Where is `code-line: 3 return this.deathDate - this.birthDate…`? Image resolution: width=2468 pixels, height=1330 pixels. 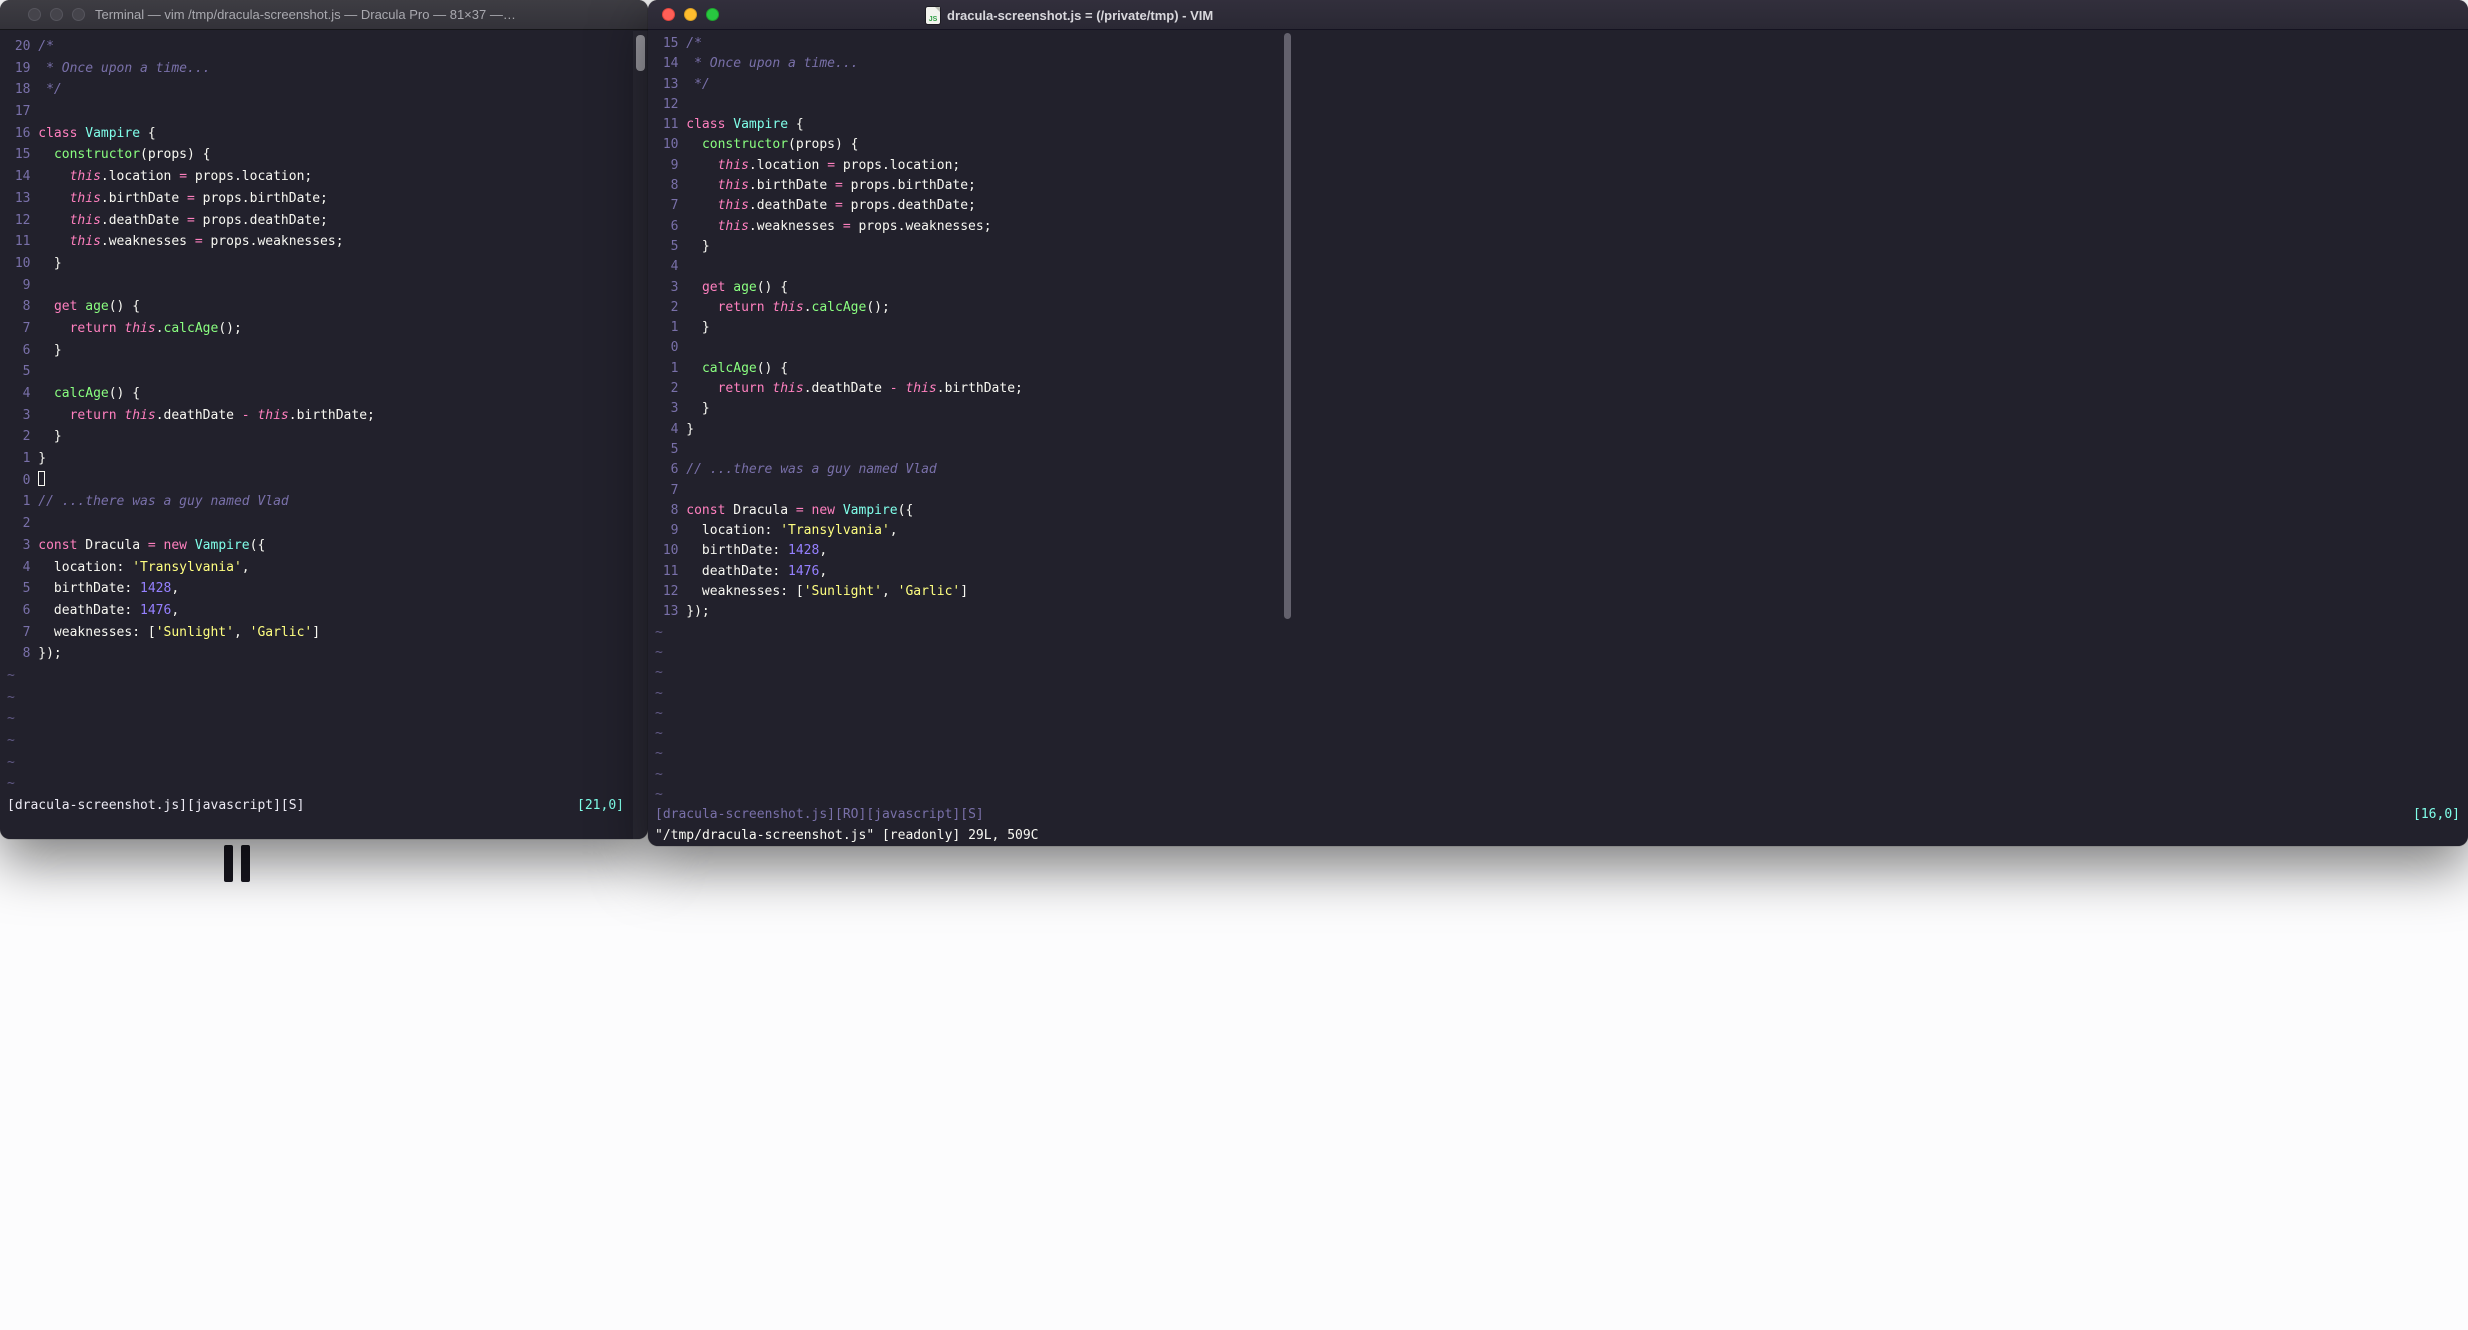 code-line: 3 return this.deathDate - this.birthDate… is located at coordinates (327, 416).